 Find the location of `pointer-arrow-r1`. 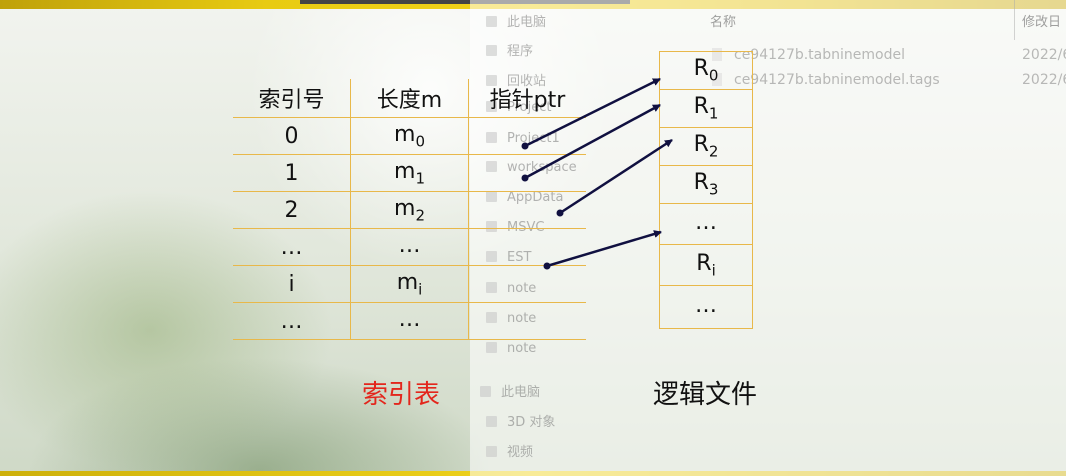

pointer-arrow-r1 is located at coordinates (592, 141).